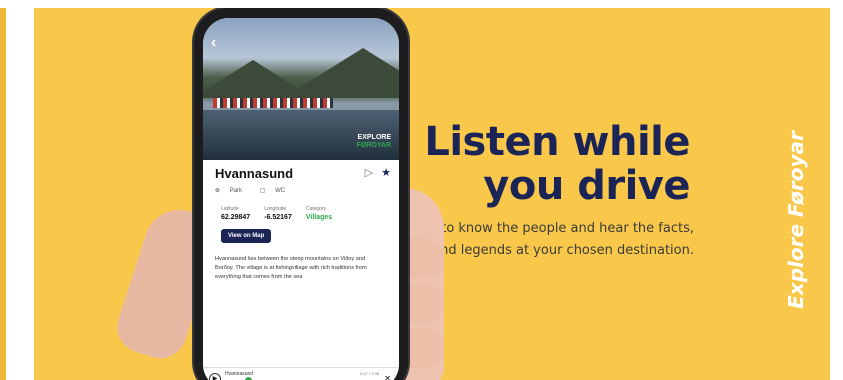 Image resolution: width=843 pixels, height=380 pixels. Describe the element at coordinates (369, 373) in the screenshot. I see `player-time: 0:17 / 2:38` at that location.